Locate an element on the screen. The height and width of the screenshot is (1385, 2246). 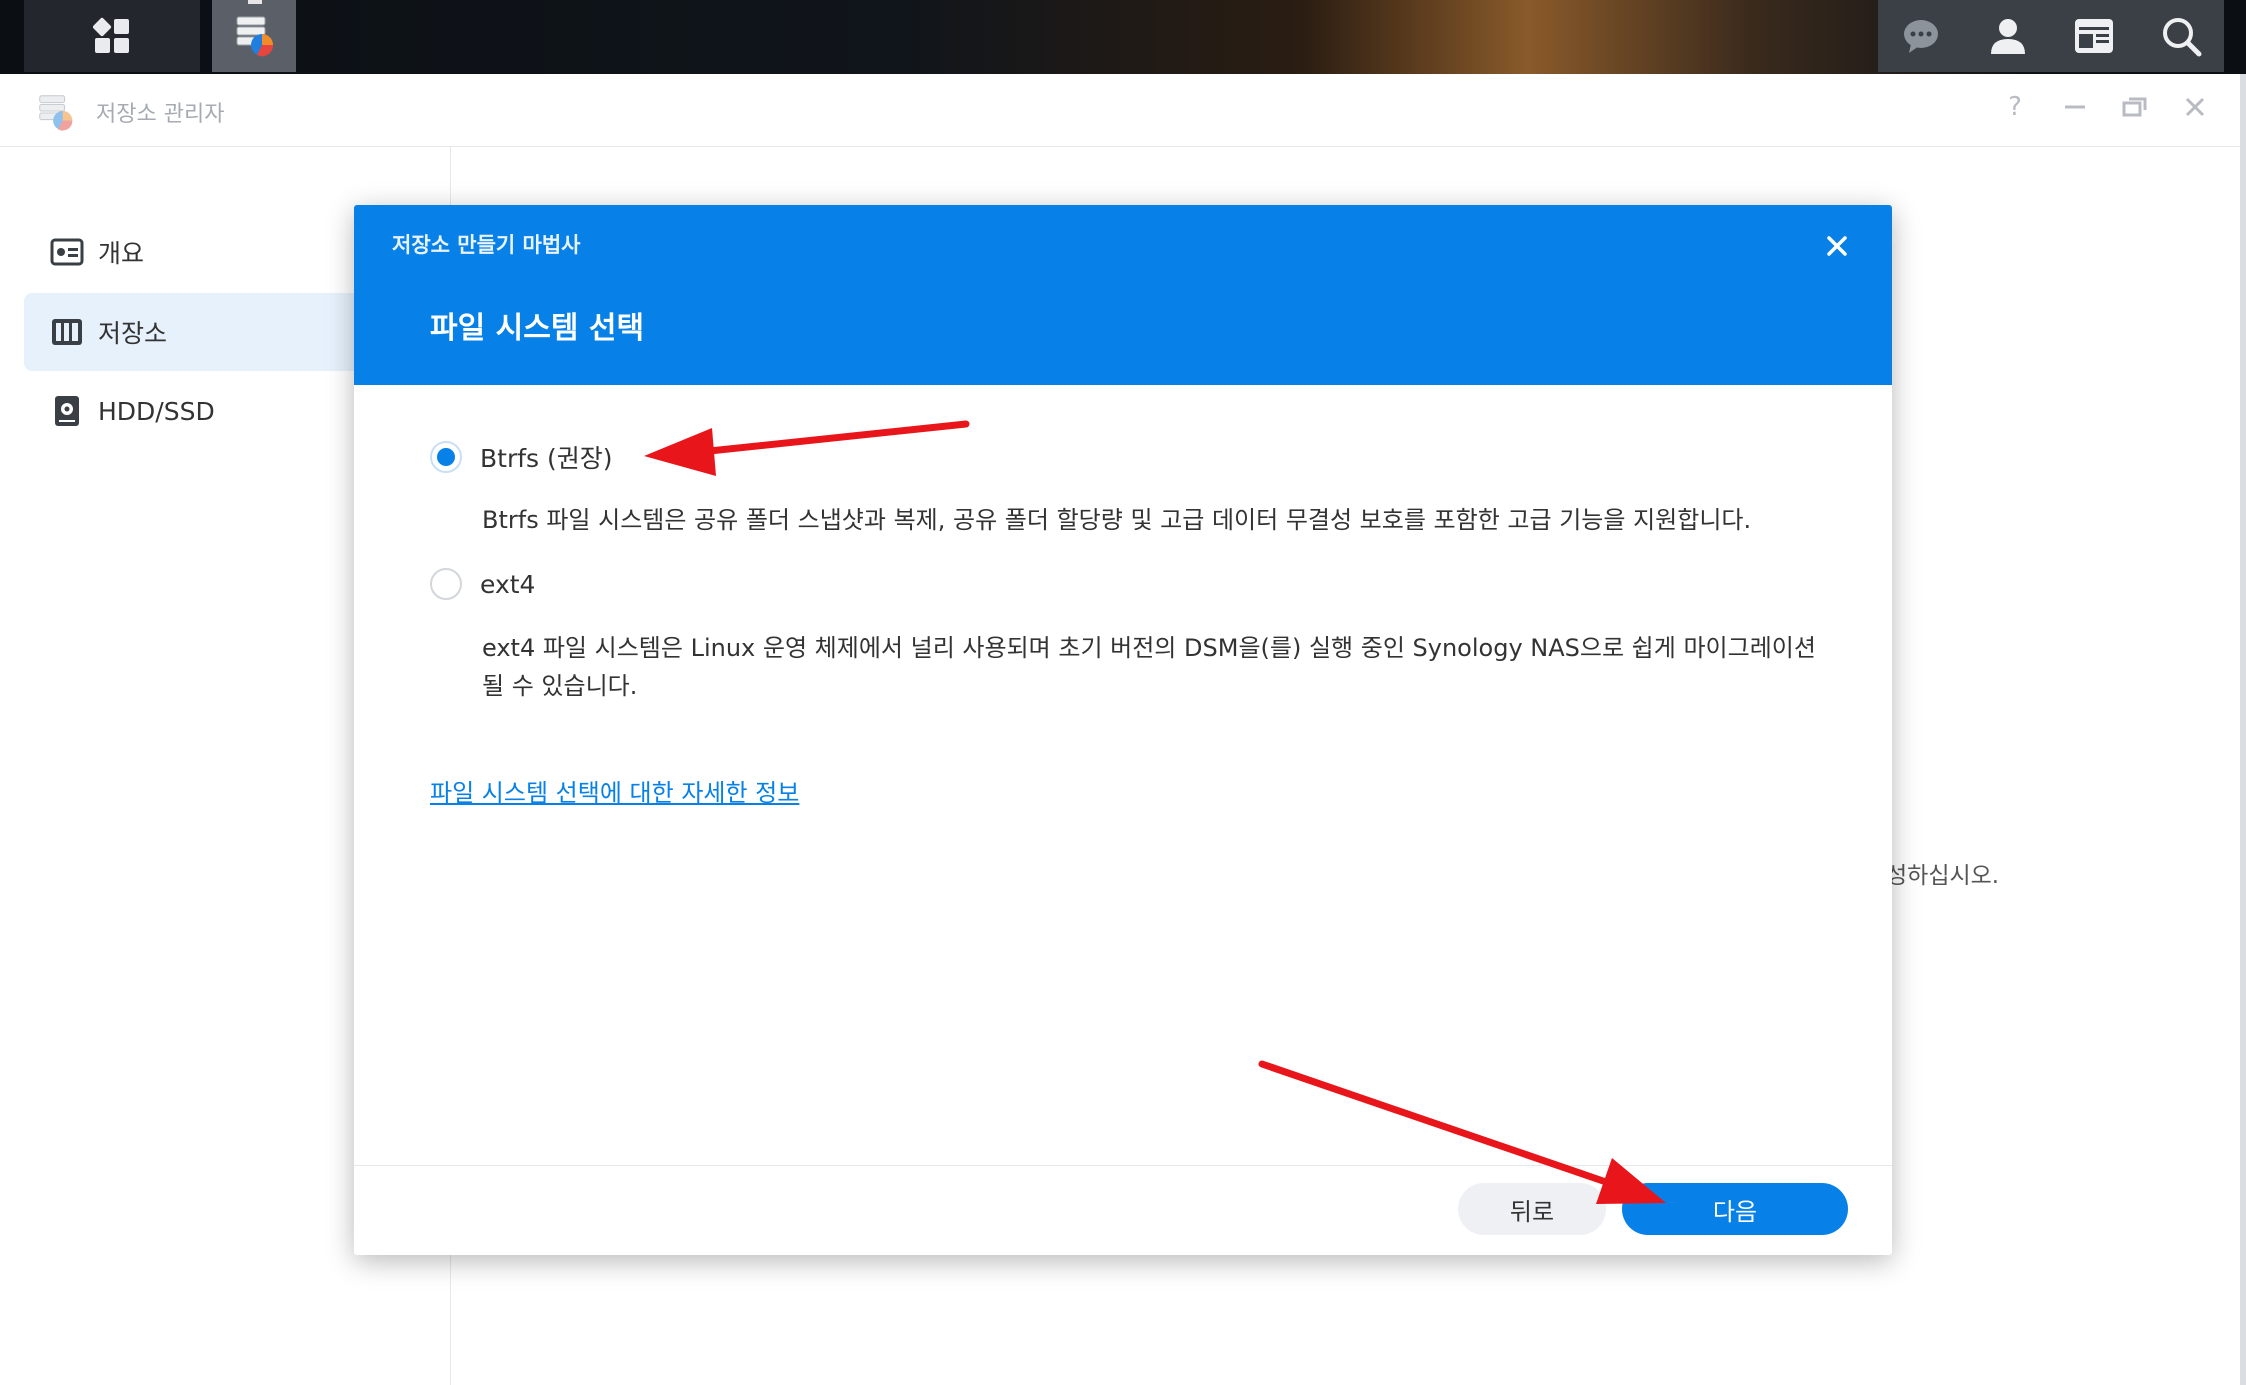
restore-icon is located at coordinates (2134, 107).